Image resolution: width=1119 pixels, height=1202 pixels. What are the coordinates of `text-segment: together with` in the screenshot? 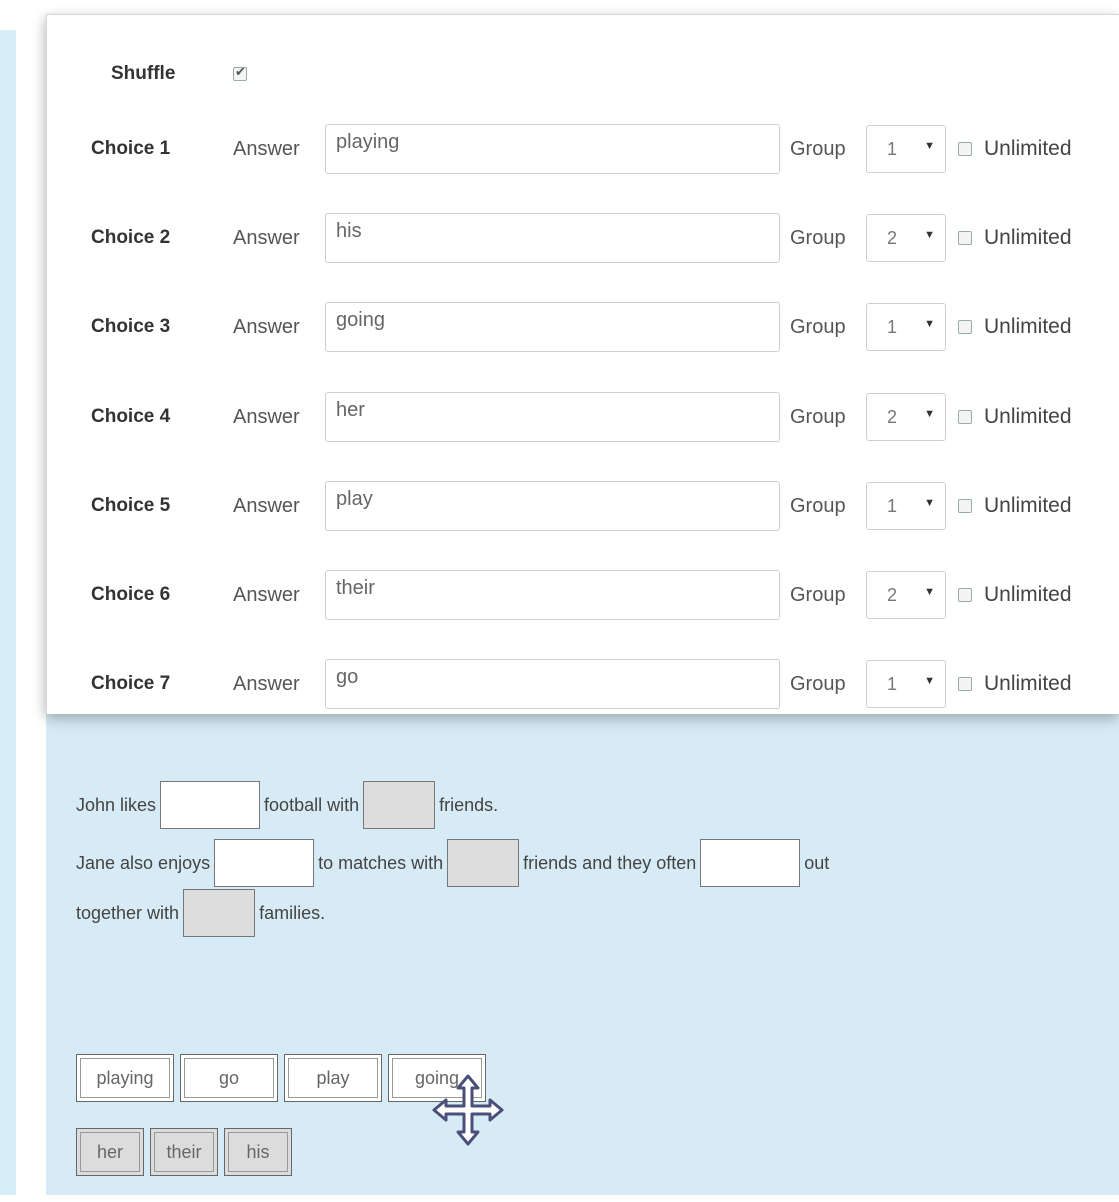 It's located at (128, 912).